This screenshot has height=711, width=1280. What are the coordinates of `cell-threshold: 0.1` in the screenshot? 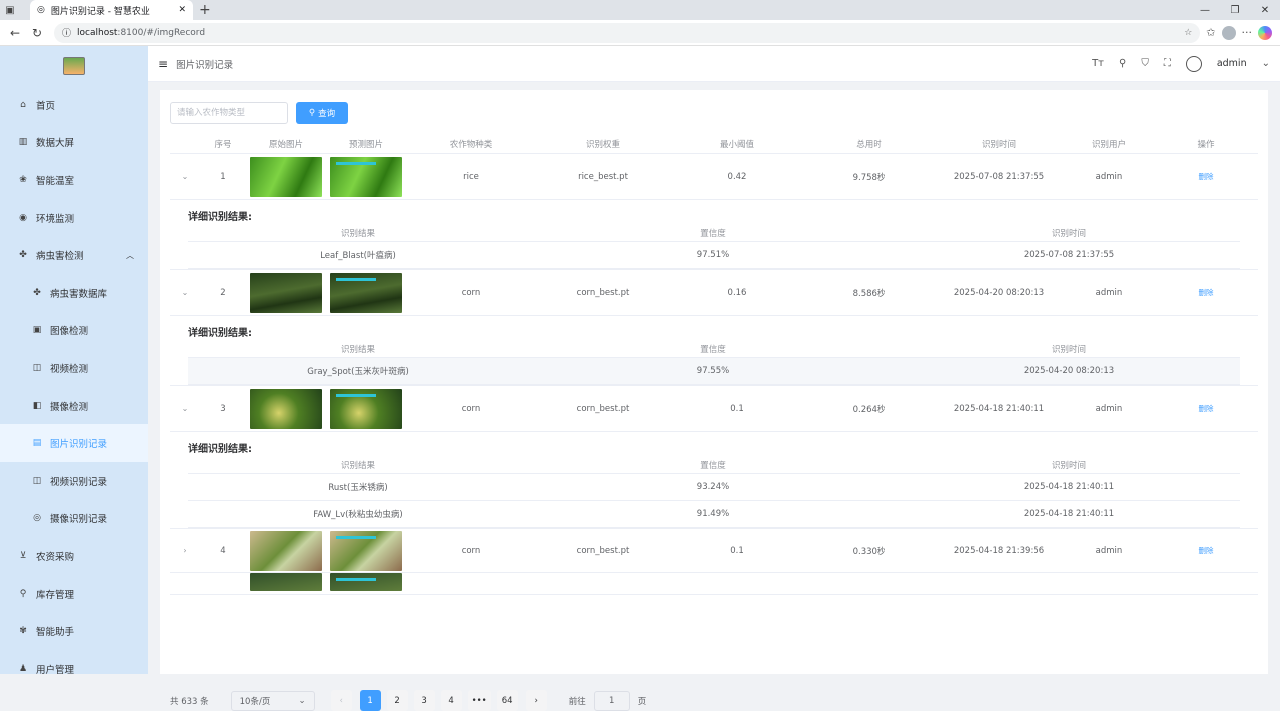 It's located at (737, 550).